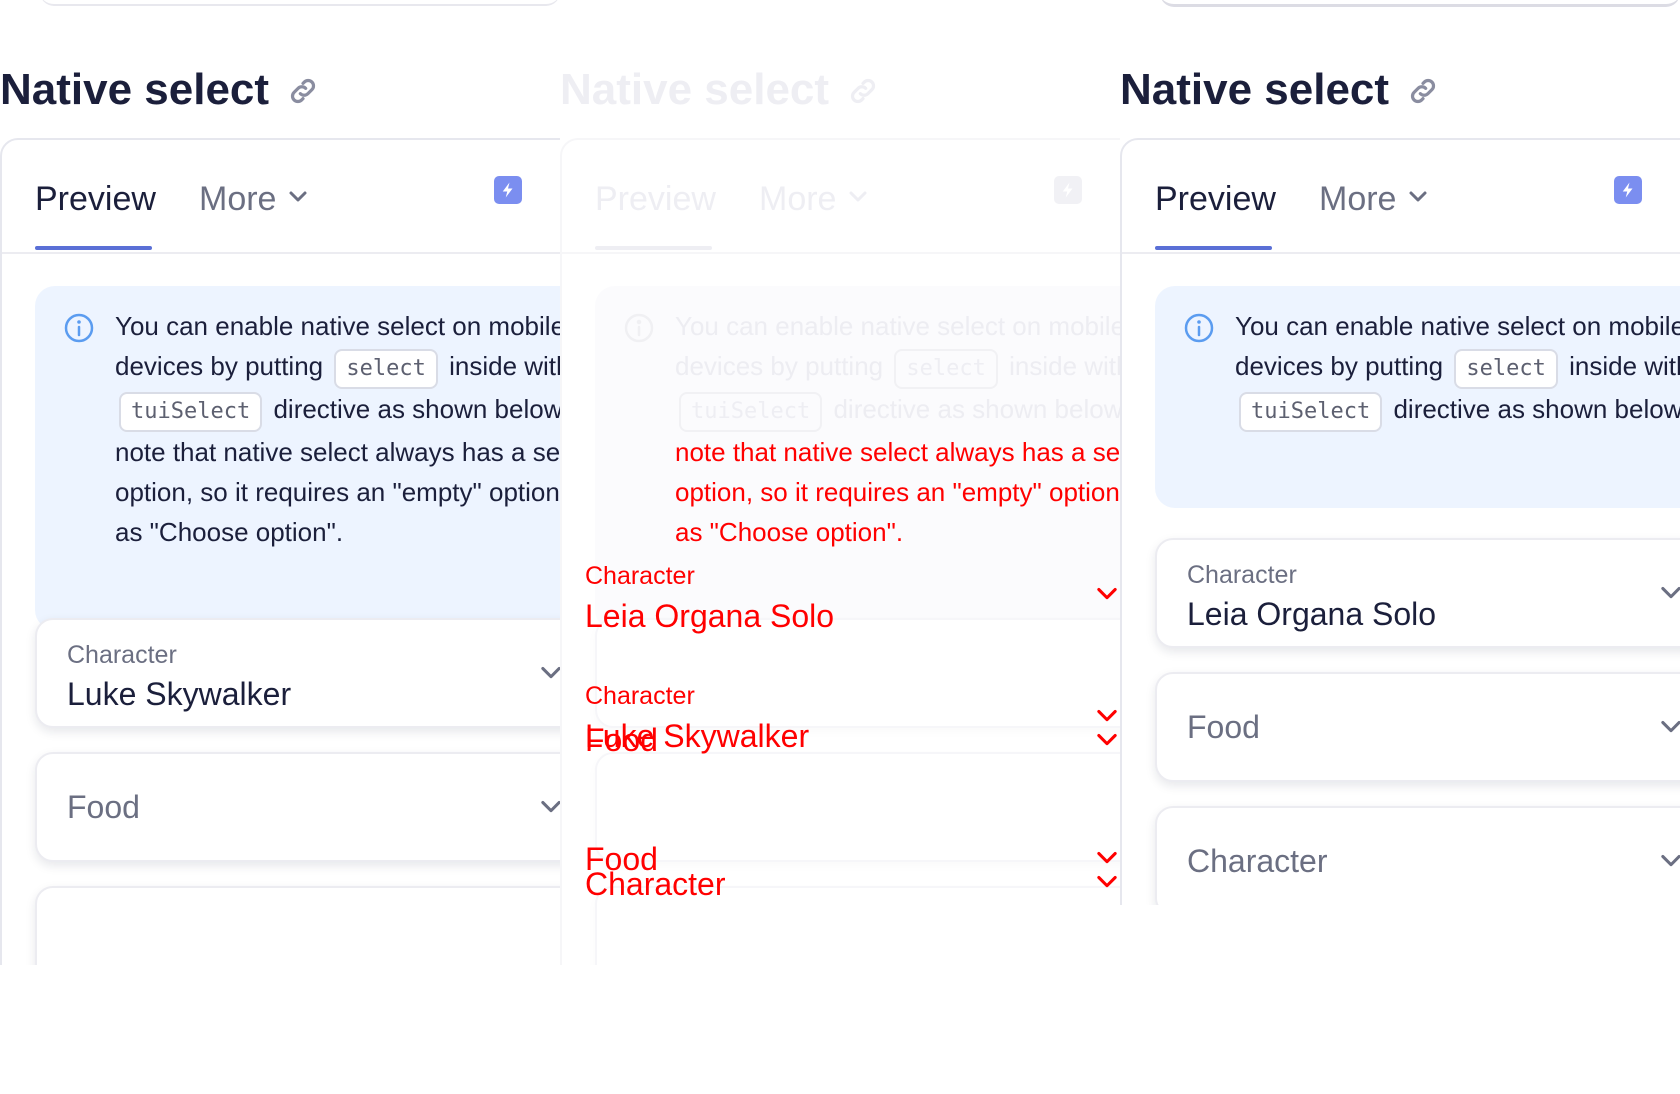 This screenshot has width=1680, height=1094. What do you see at coordinates (1312, 614) in the screenshot?
I see `field-value: Leia Organa Solo` at bounding box center [1312, 614].